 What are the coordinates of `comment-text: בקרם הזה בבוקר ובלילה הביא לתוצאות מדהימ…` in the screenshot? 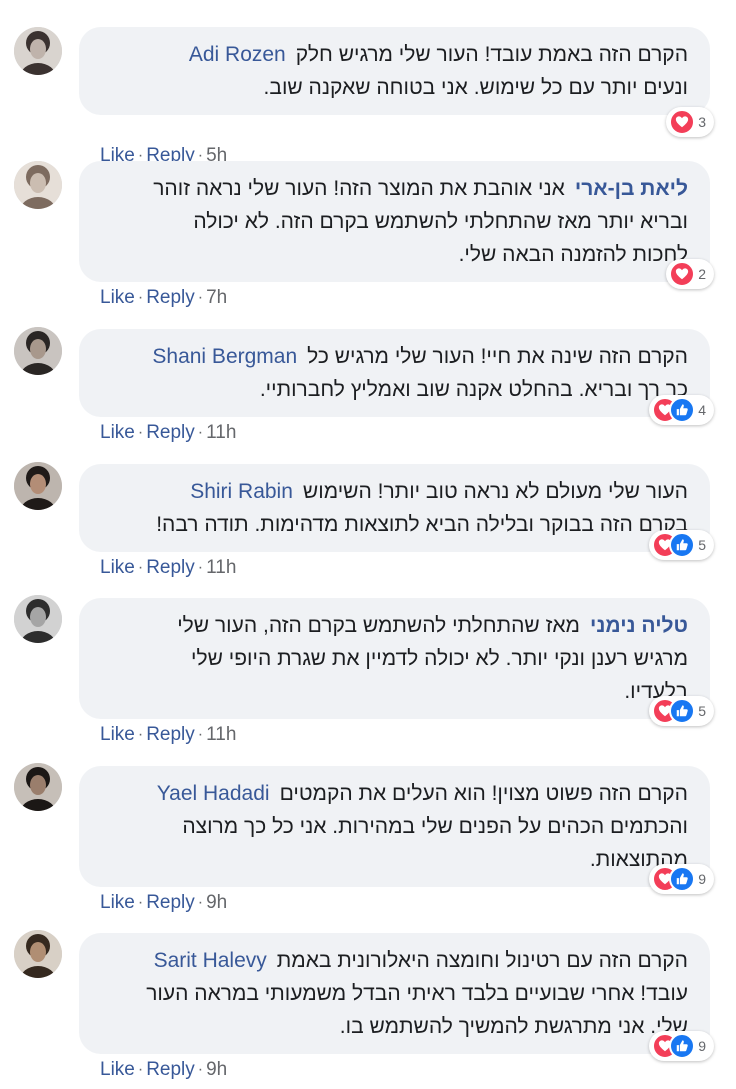 It's located at (422, 524).